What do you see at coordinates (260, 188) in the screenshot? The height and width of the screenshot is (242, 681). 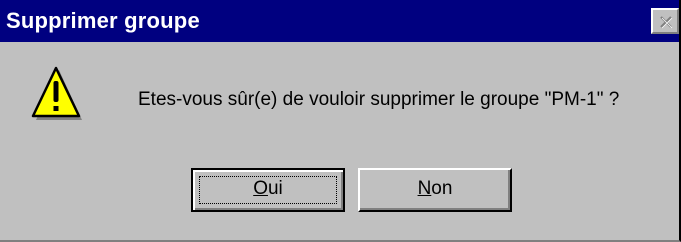 I see `yes-button-accelerator: O` at bounding box center [260, 188].